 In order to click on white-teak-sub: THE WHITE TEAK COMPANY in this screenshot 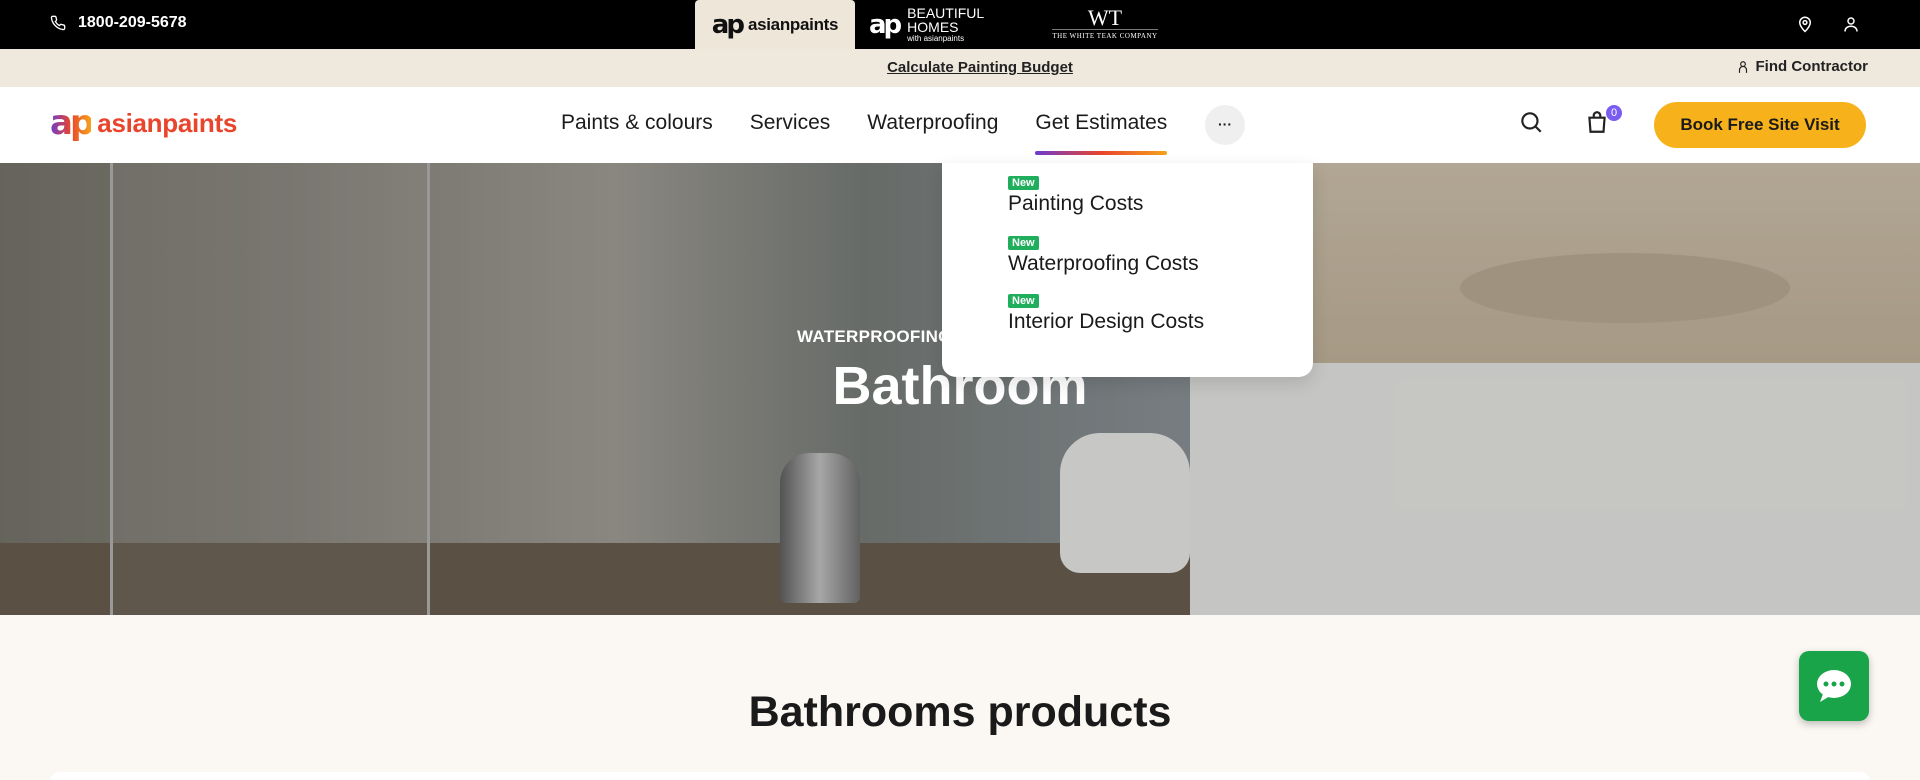, I will do `click(1105, 34)`.